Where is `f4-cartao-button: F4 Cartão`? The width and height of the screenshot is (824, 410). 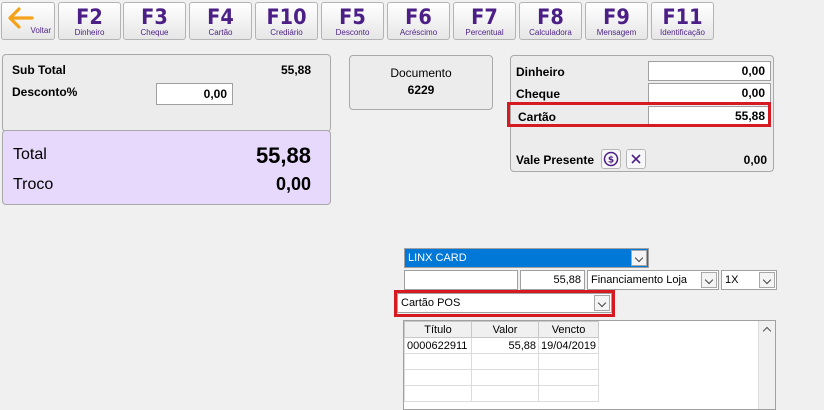 f4-cartao-button: F4 Cartão is located at coordinates (220, 21).